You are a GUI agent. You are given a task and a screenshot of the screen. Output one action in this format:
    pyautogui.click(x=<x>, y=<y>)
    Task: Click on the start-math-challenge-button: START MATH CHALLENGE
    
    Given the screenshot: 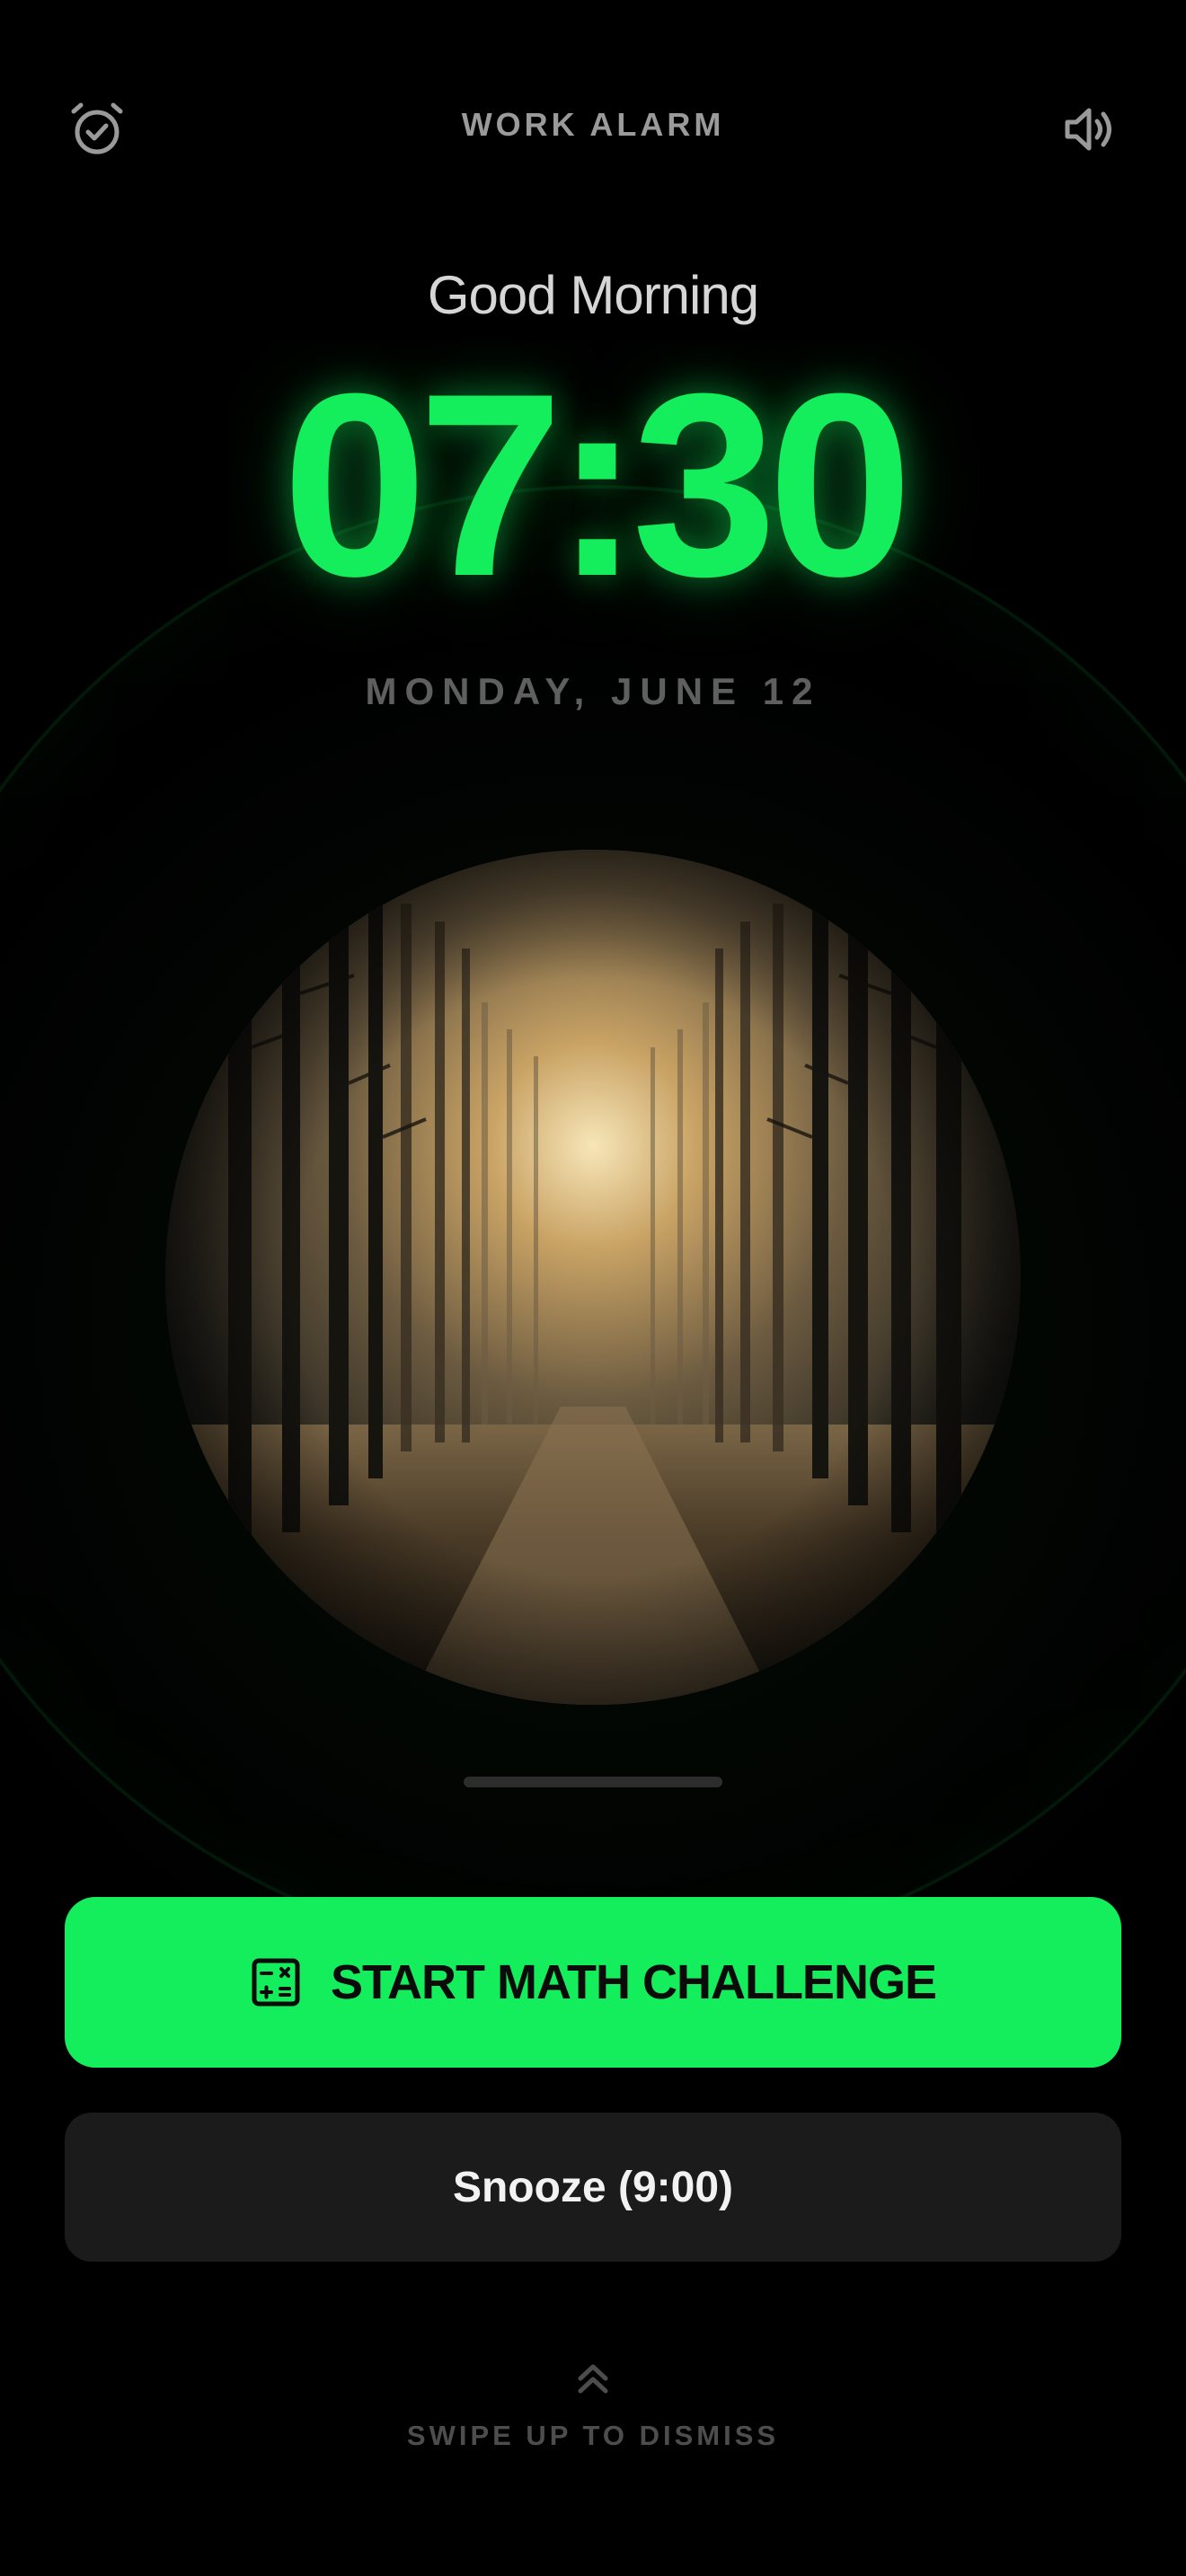 What is the action you would take?
    pyautogui.click(x=593, y=1982)
    